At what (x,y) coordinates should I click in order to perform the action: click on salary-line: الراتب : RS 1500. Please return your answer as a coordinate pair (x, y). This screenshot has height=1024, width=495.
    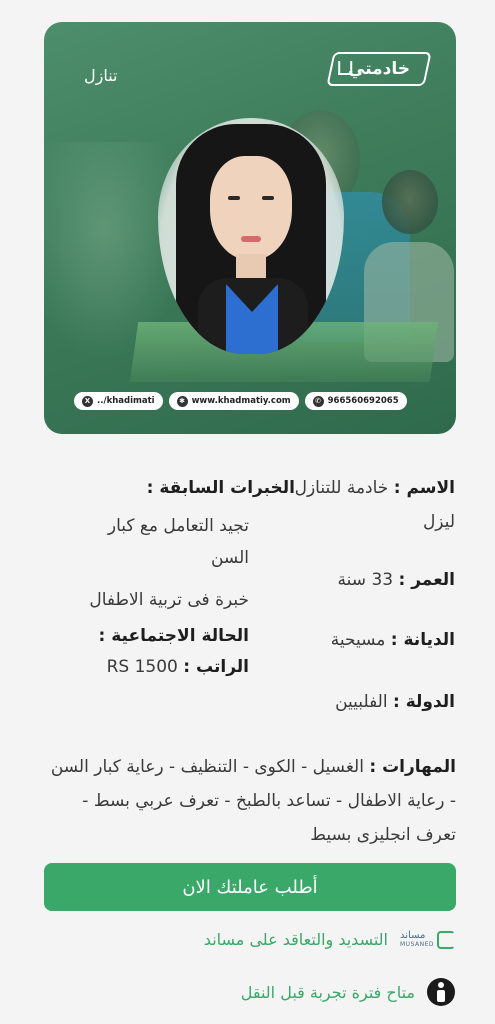
    Looking at the image, I should click on (178, 667).